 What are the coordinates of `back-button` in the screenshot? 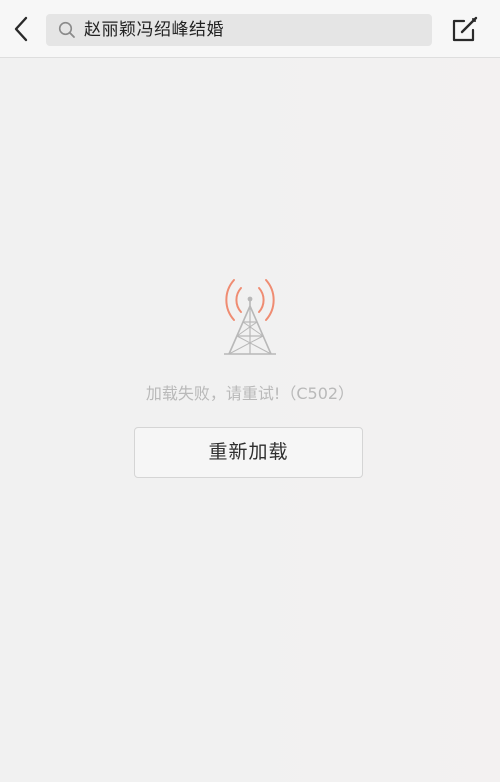 It's located at (22, 29).